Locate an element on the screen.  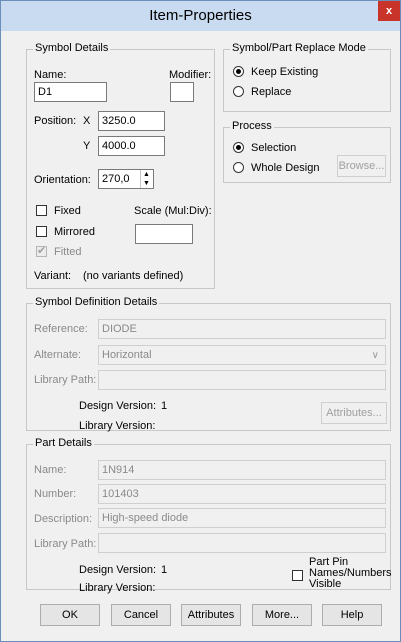
description-field: High-speed diode is located at coordinates (242, 518).